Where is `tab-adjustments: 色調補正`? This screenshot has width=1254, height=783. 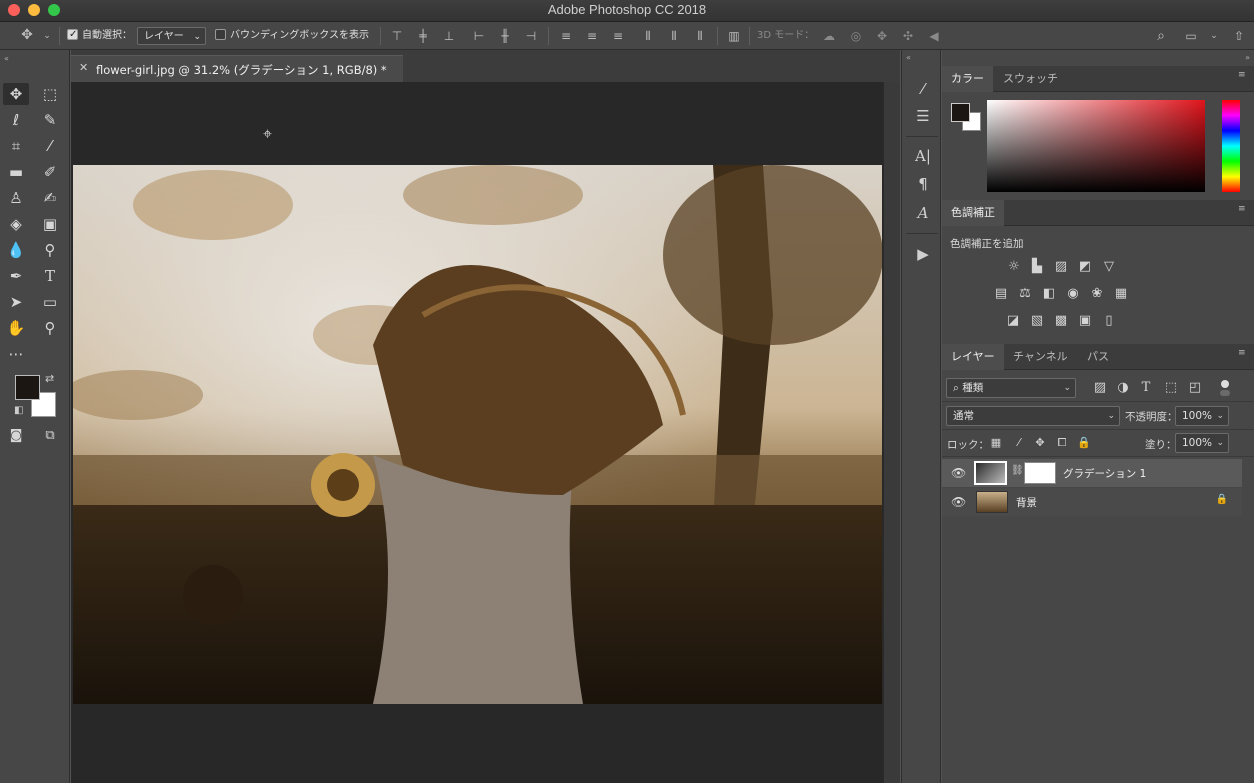 tab-adjustments: 色調補正 is located at coordinates (973, 213).